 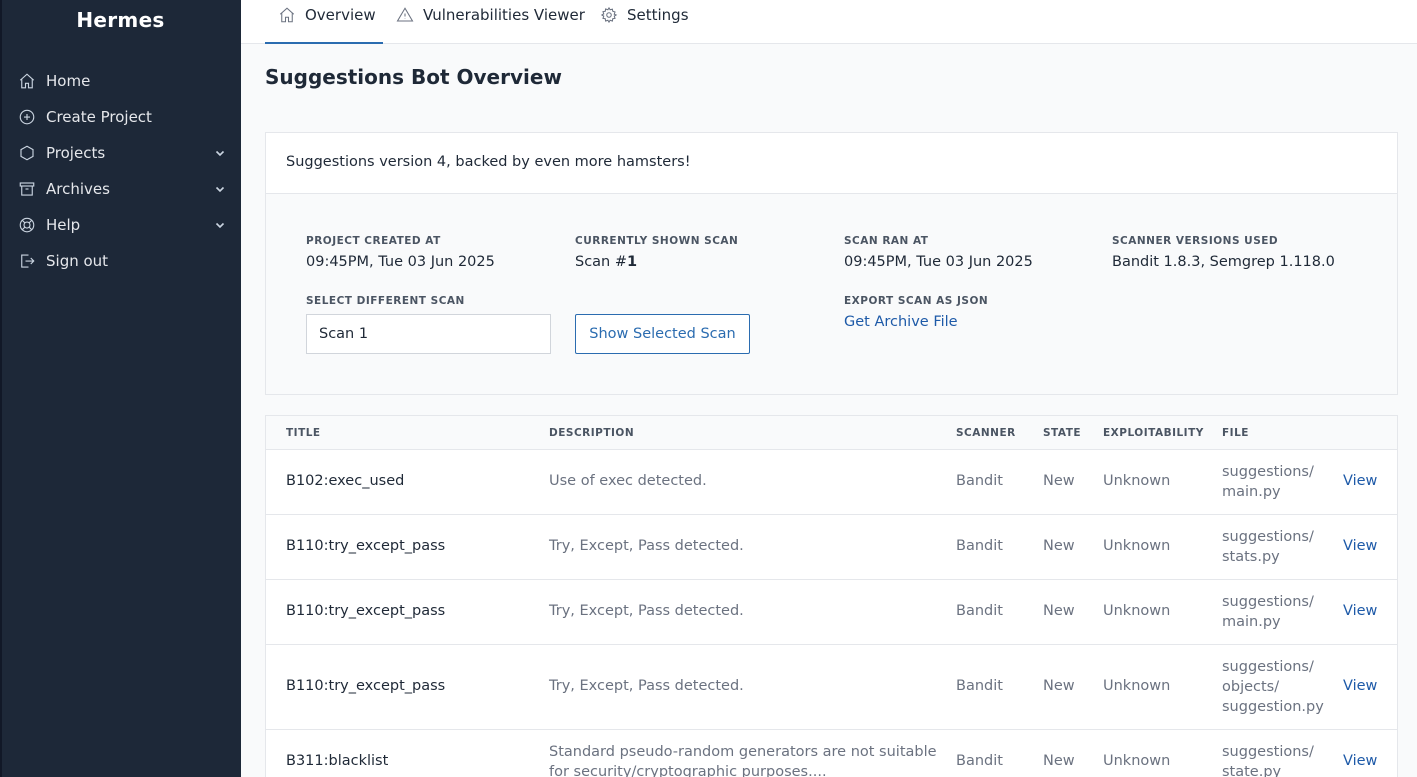 I want to click on cell-title: B311:blacklist, so click(x=337, y=761).